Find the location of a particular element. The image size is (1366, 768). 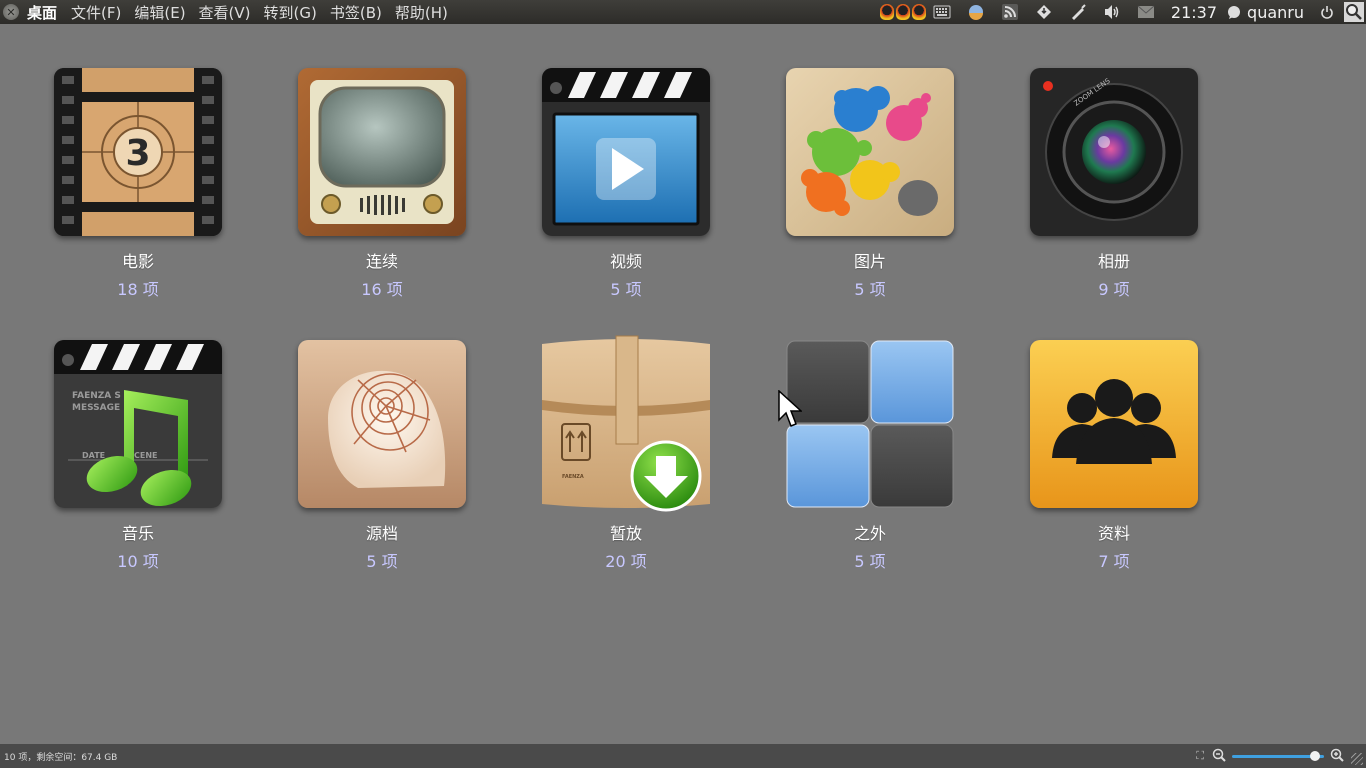

folder-name: 图片 is located at coordinates (869, 261).